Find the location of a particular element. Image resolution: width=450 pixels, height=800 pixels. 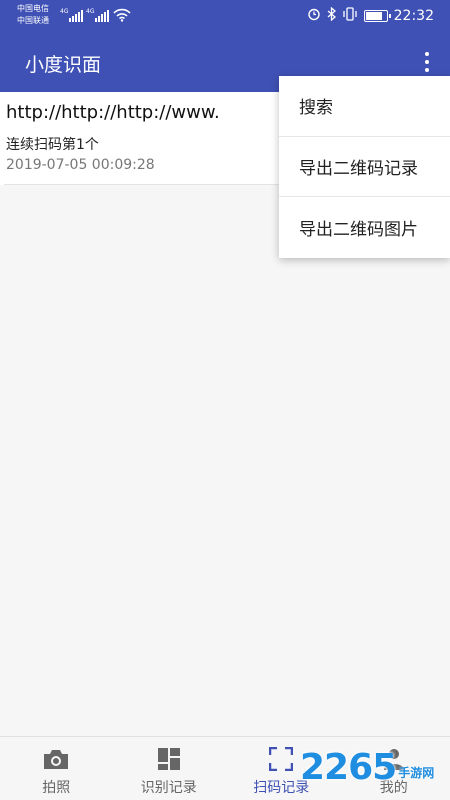

signal-1-icon: 4G is located at coordinates (72, 15).